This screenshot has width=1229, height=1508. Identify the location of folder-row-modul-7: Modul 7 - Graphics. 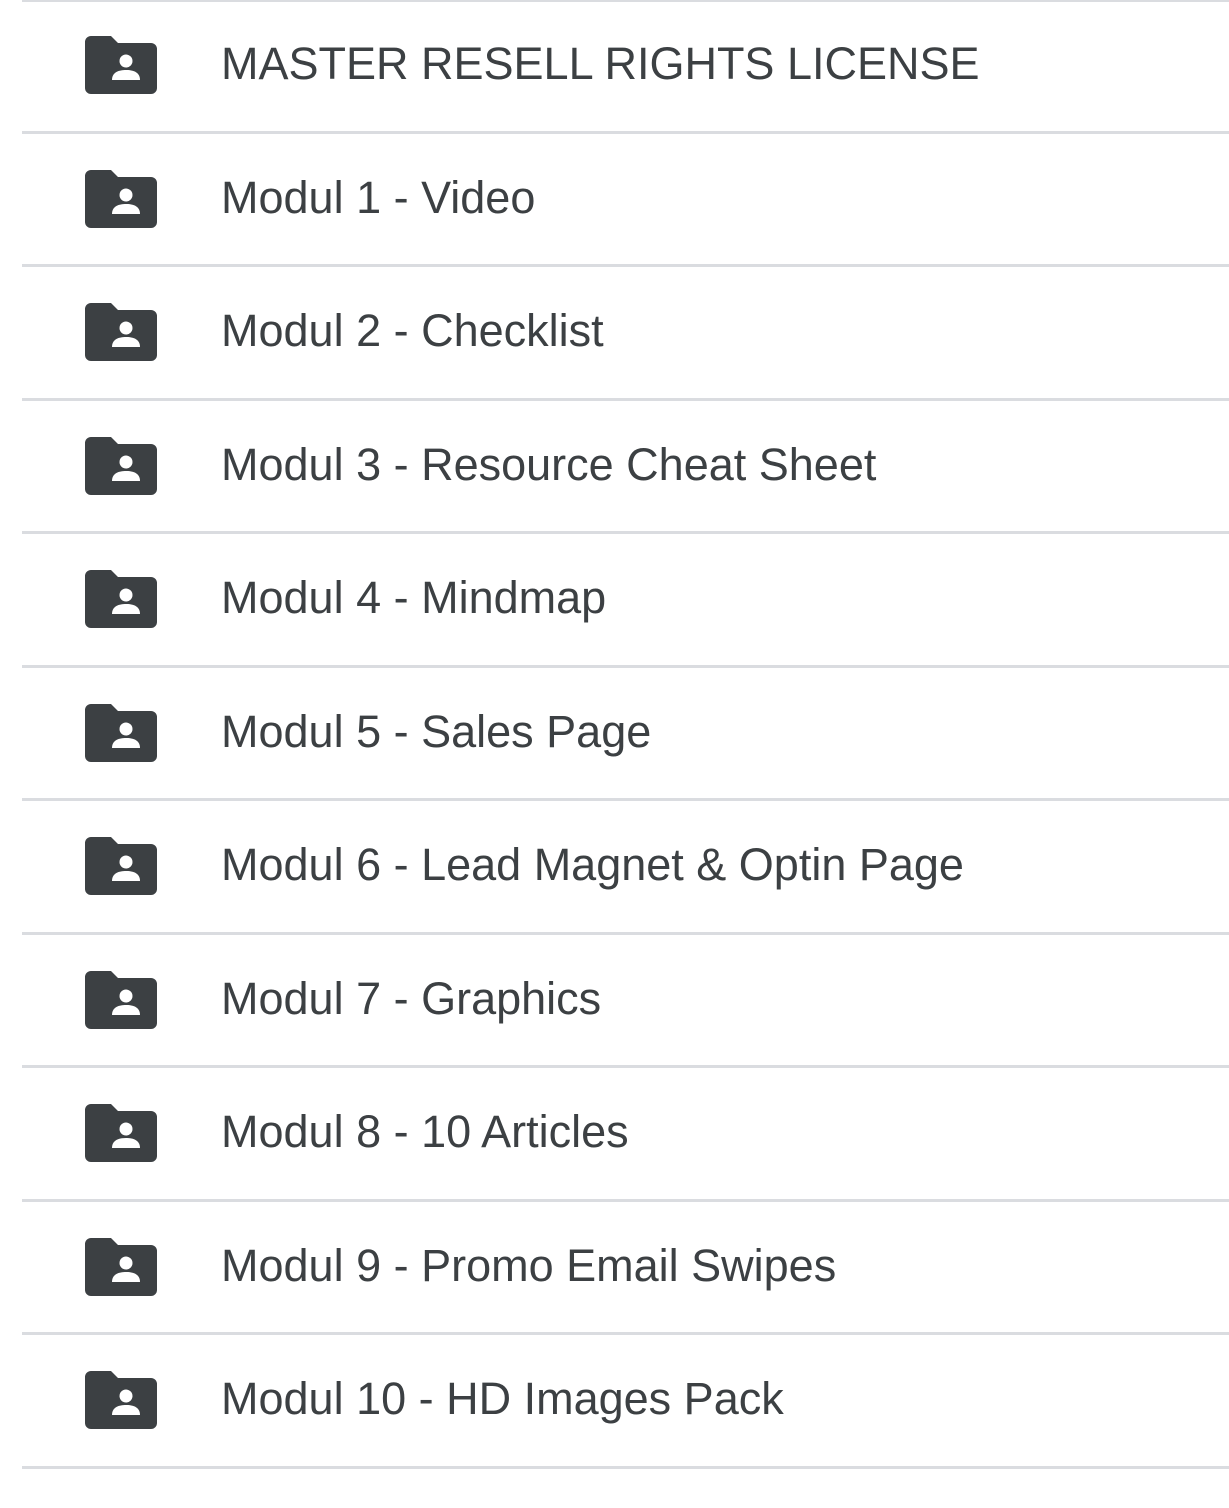
(625, 1001).